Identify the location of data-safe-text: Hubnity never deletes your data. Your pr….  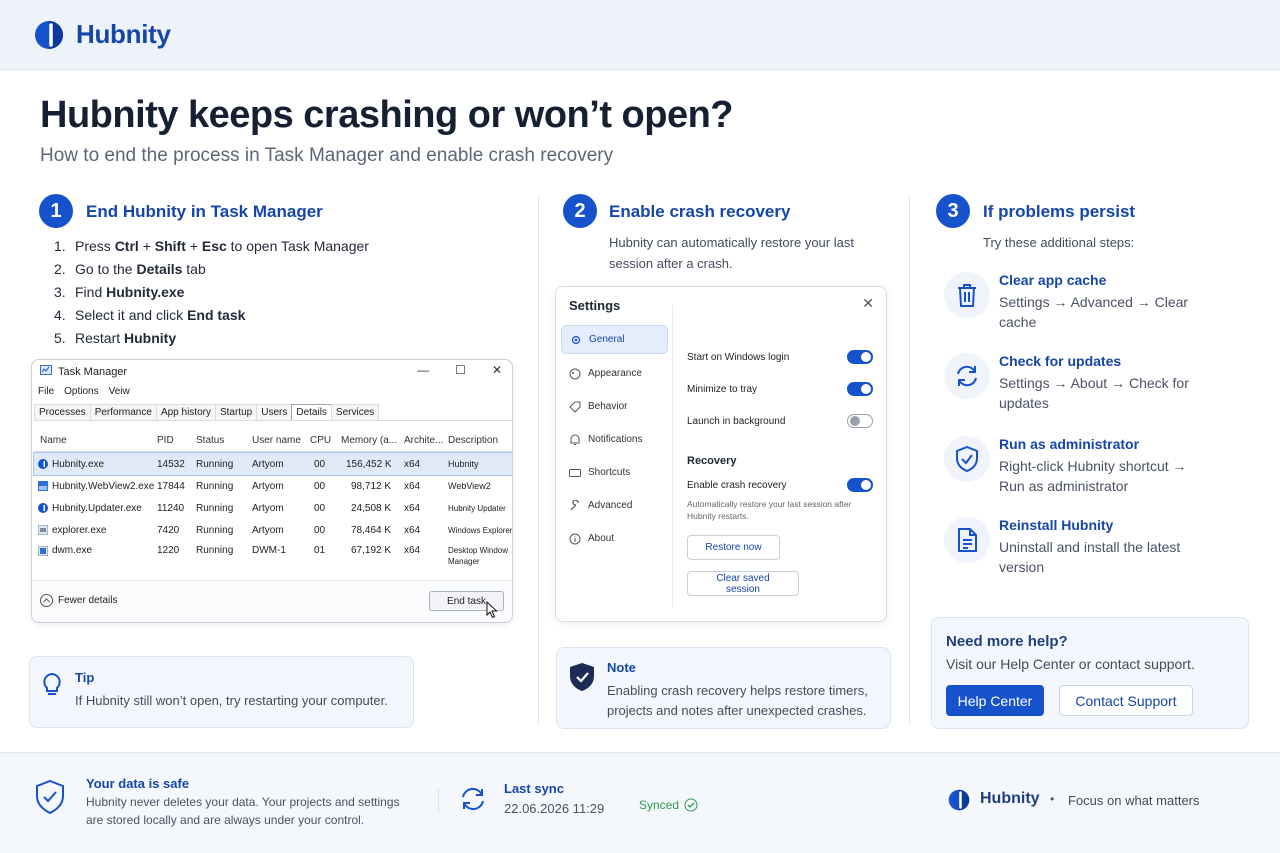
(243, 811).